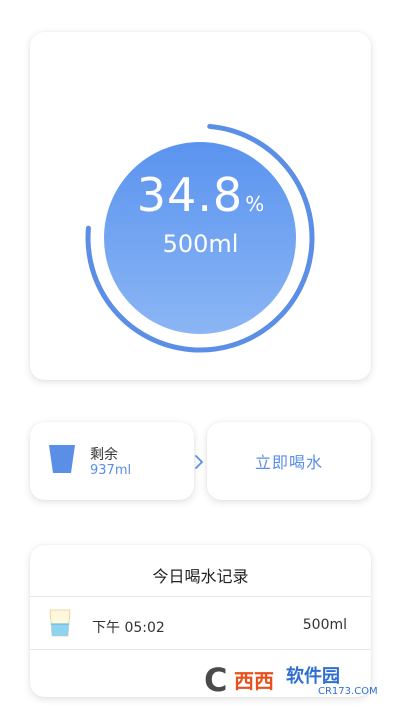 The height and width of the screenshot is (711, 400). I want to click on volume-drunk: 500ml, so click(200, 244).